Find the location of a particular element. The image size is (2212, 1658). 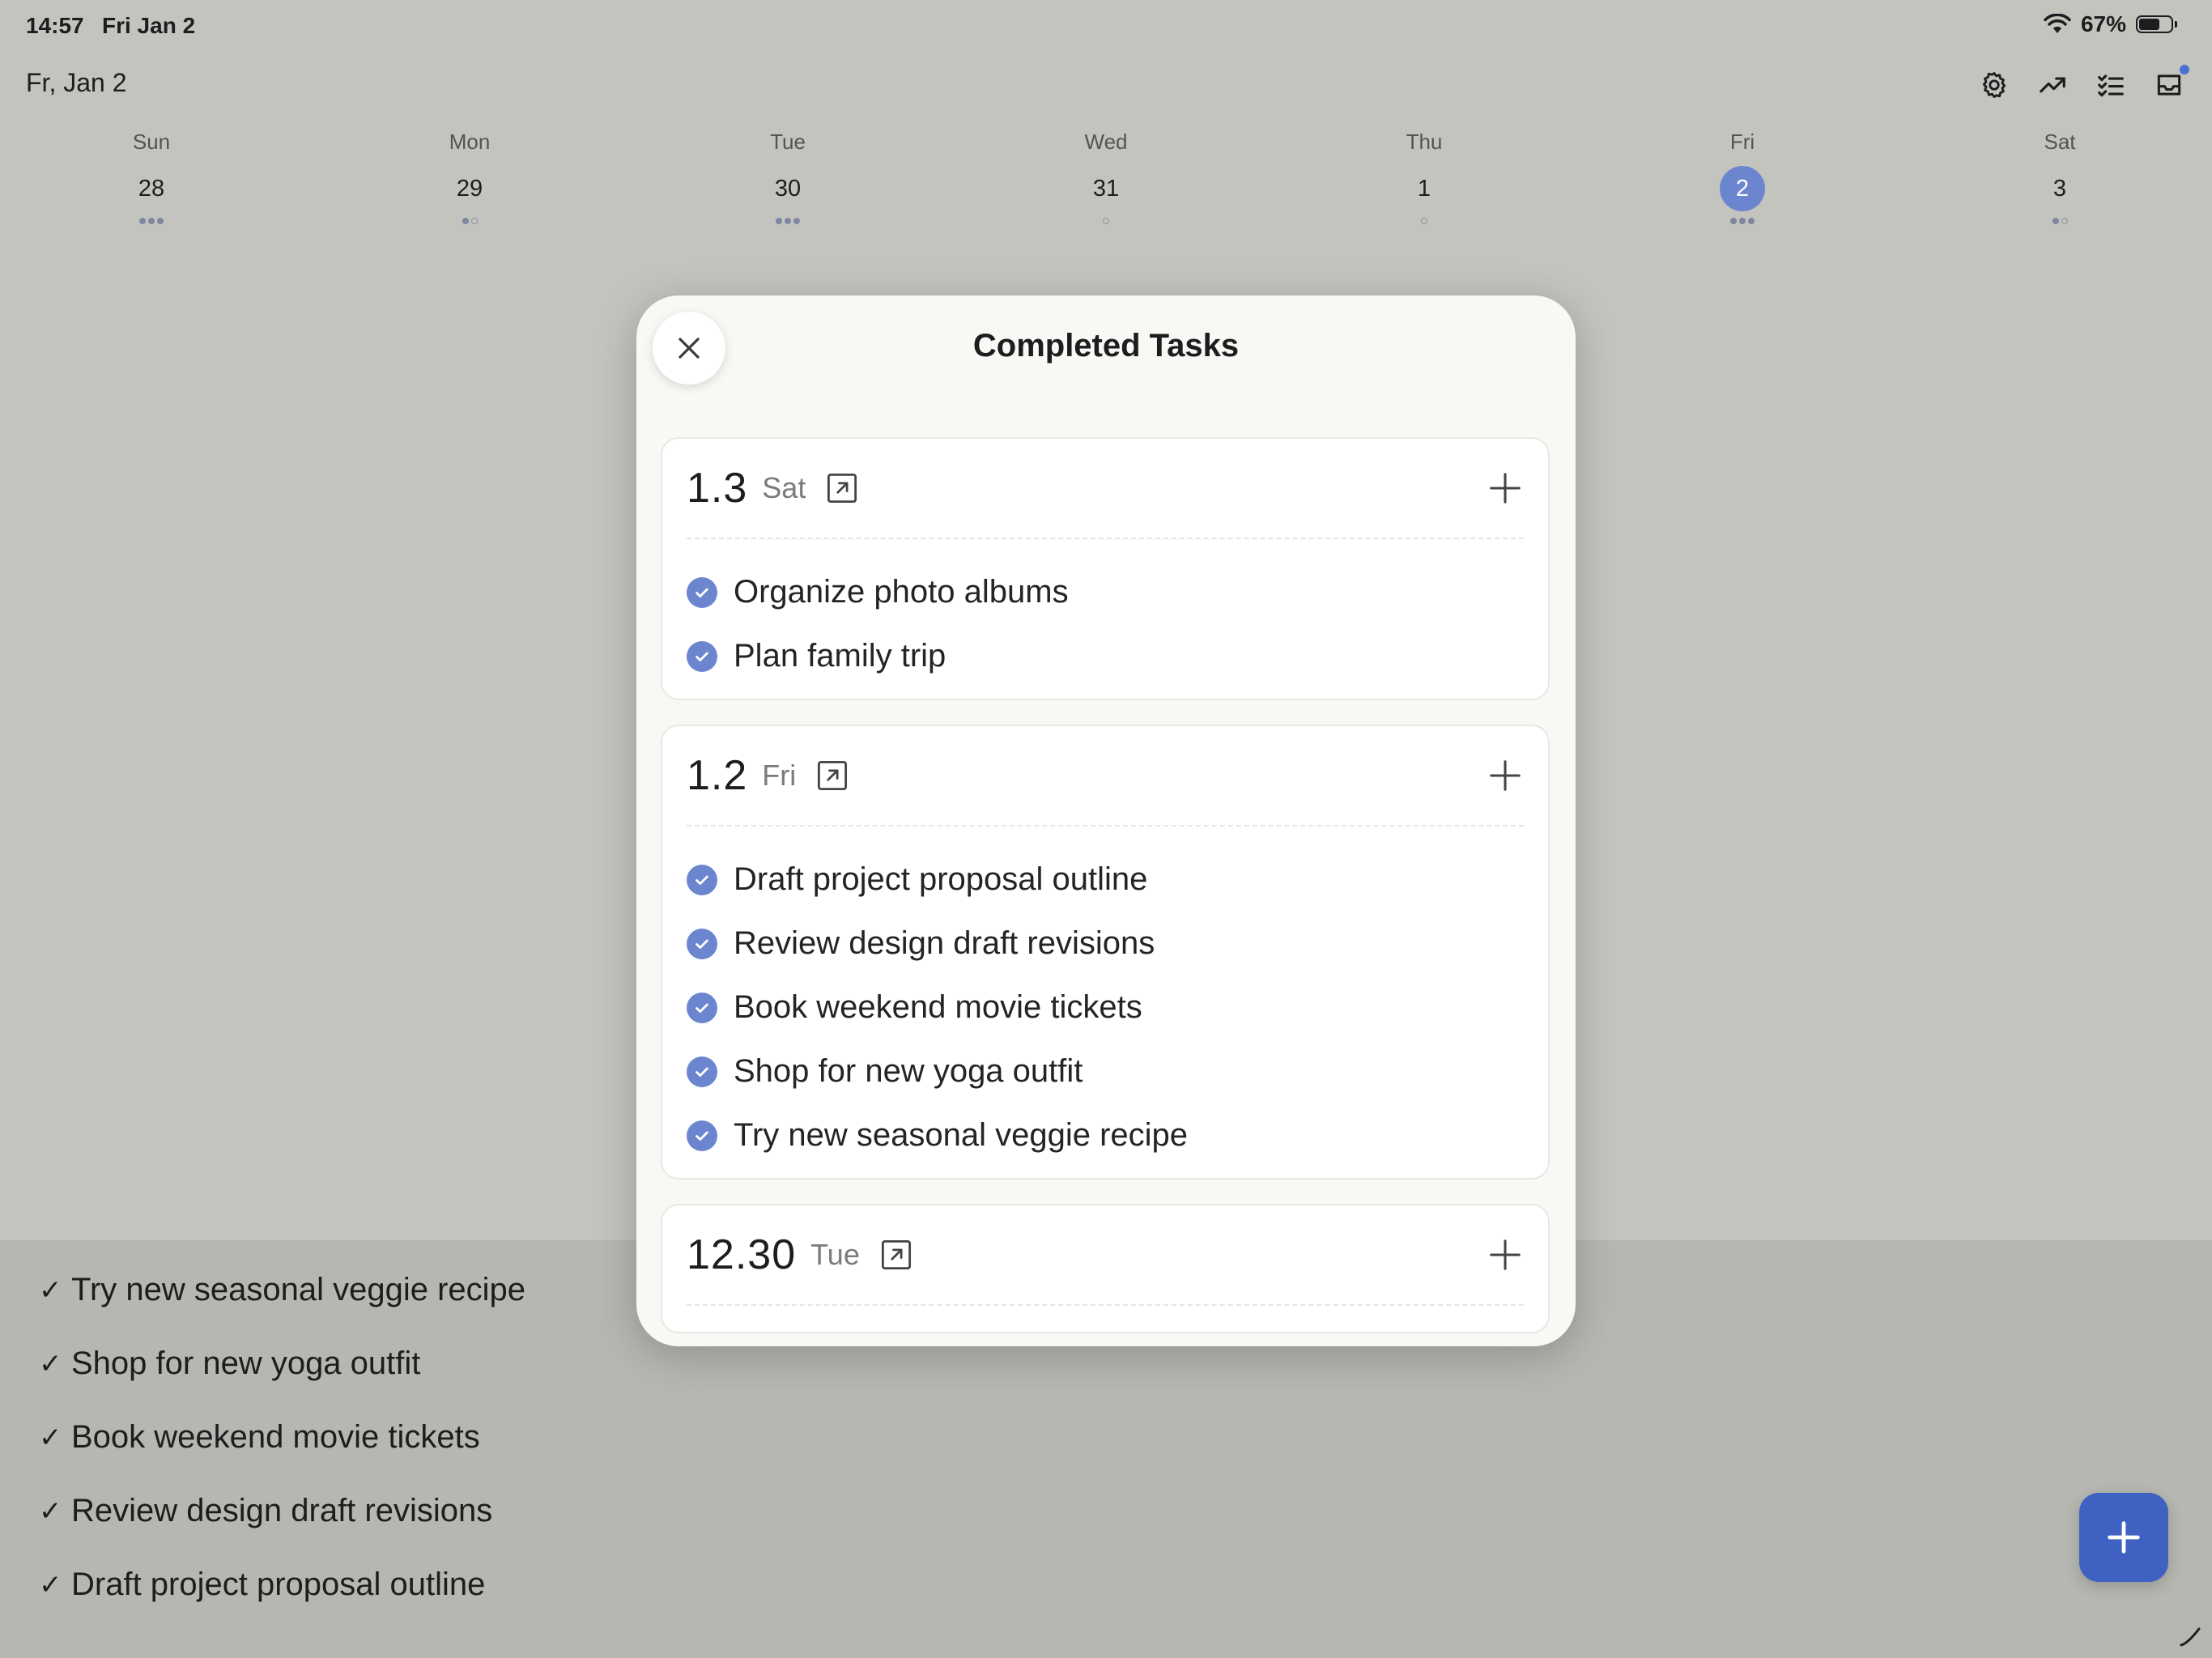

list-item: ✓ Review design draft revisions is located at coordinates (282, 1511).